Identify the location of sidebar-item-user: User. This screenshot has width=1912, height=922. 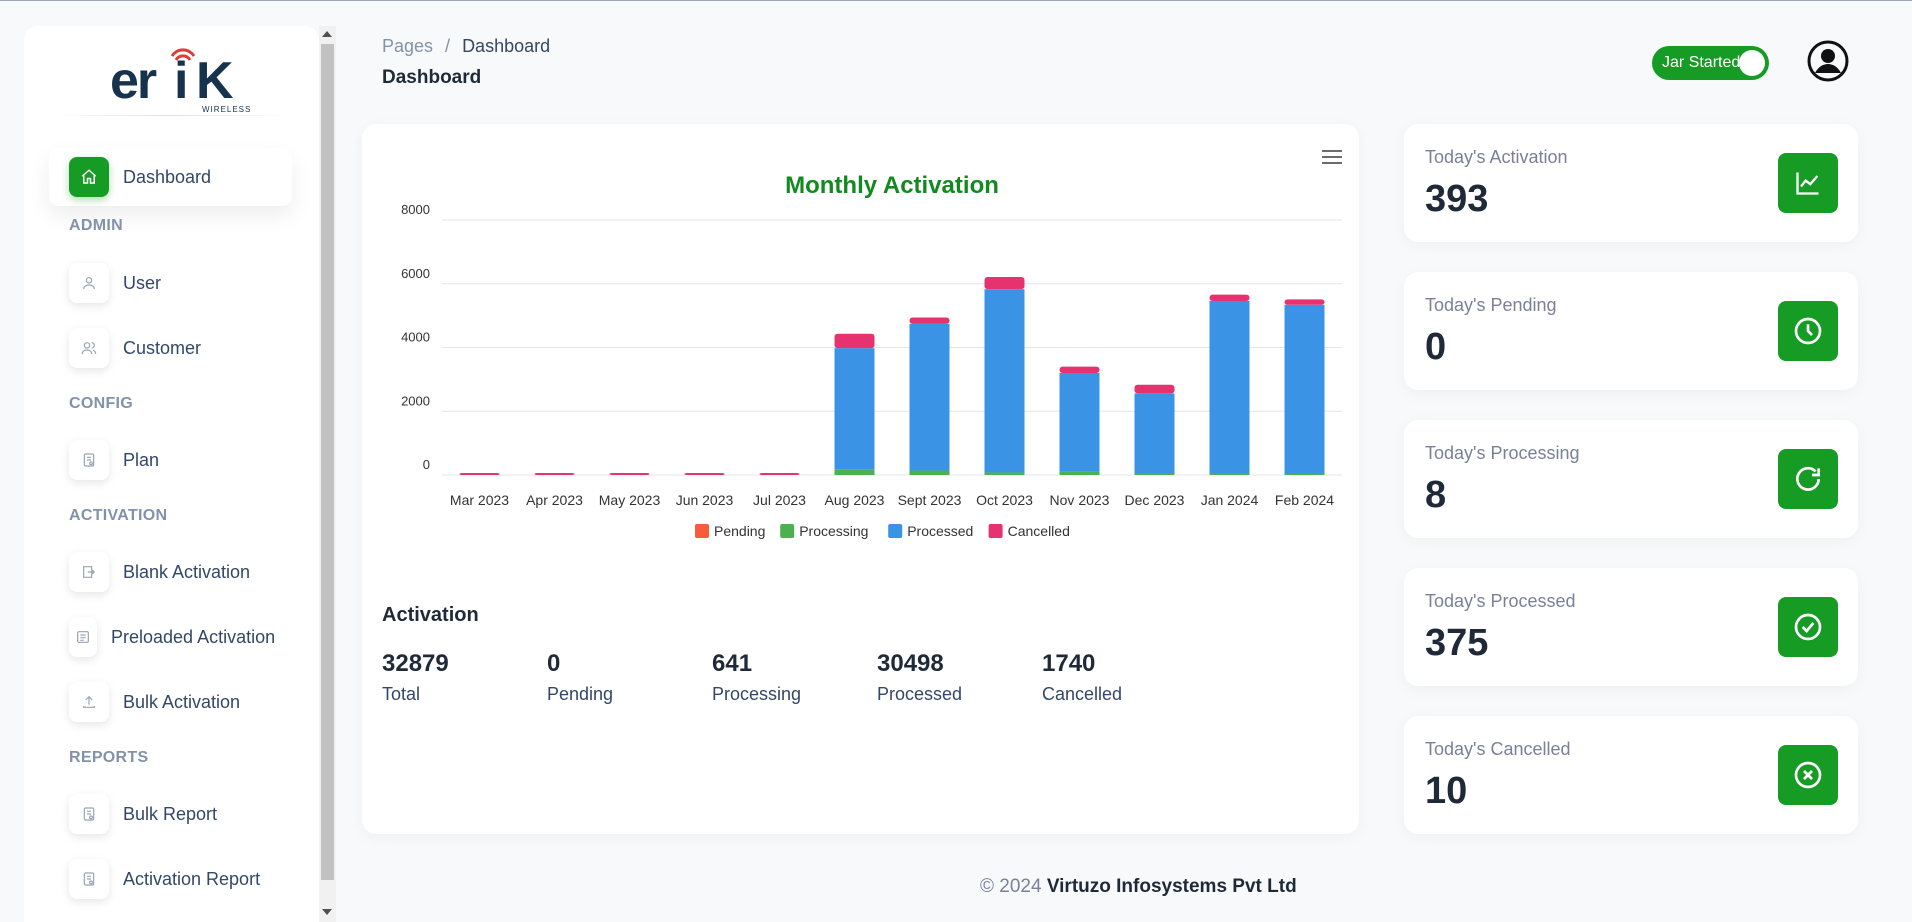
(170, 283).